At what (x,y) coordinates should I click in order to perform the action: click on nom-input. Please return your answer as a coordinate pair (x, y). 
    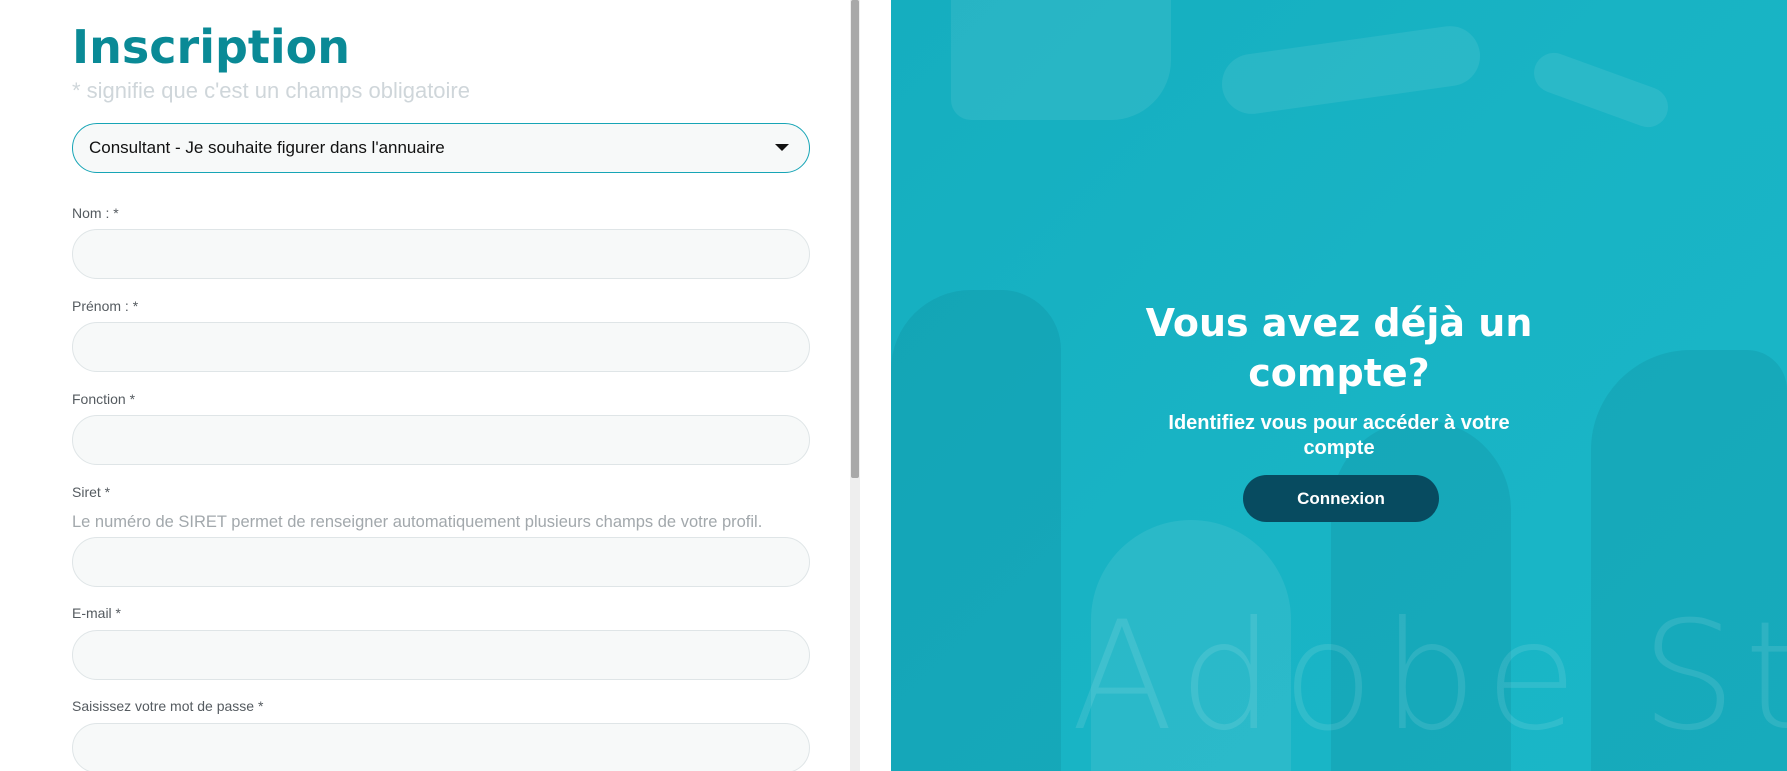
    Looking at the image, I should click on (441, 254).